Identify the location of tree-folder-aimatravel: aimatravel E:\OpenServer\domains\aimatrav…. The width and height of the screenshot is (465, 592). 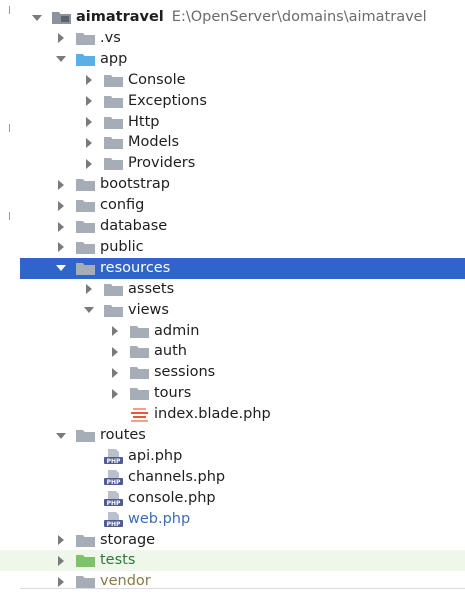
(232, 17).